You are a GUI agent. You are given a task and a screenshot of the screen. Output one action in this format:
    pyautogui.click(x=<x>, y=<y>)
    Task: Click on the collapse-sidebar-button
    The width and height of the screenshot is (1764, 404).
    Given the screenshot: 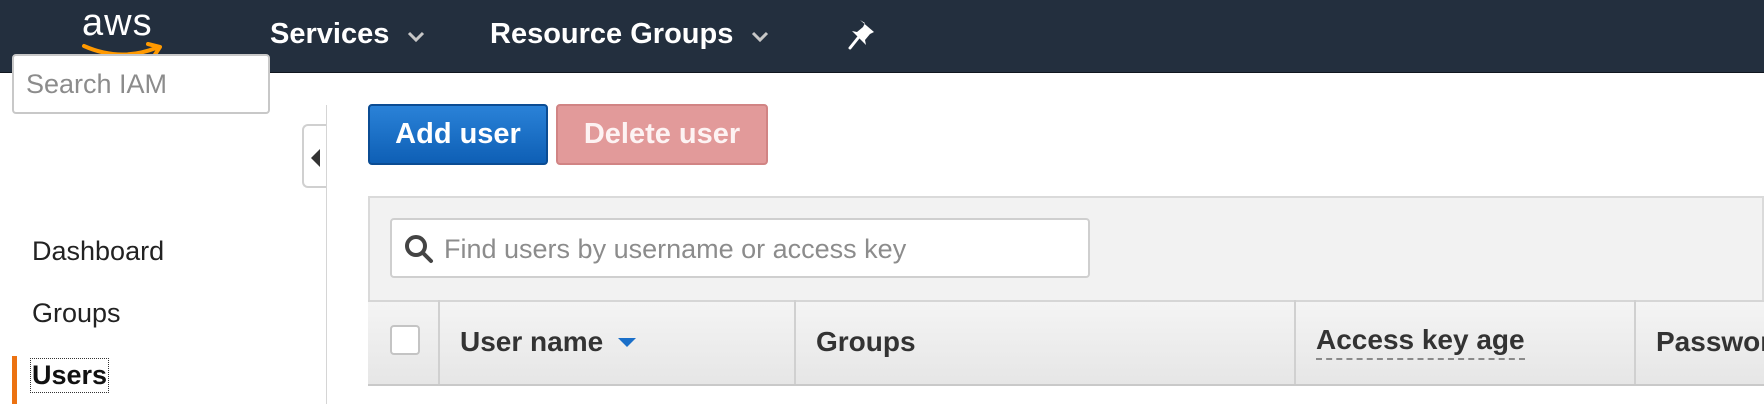 What is the action you would take?
    pyautogui.click(x=314, y=156)
    